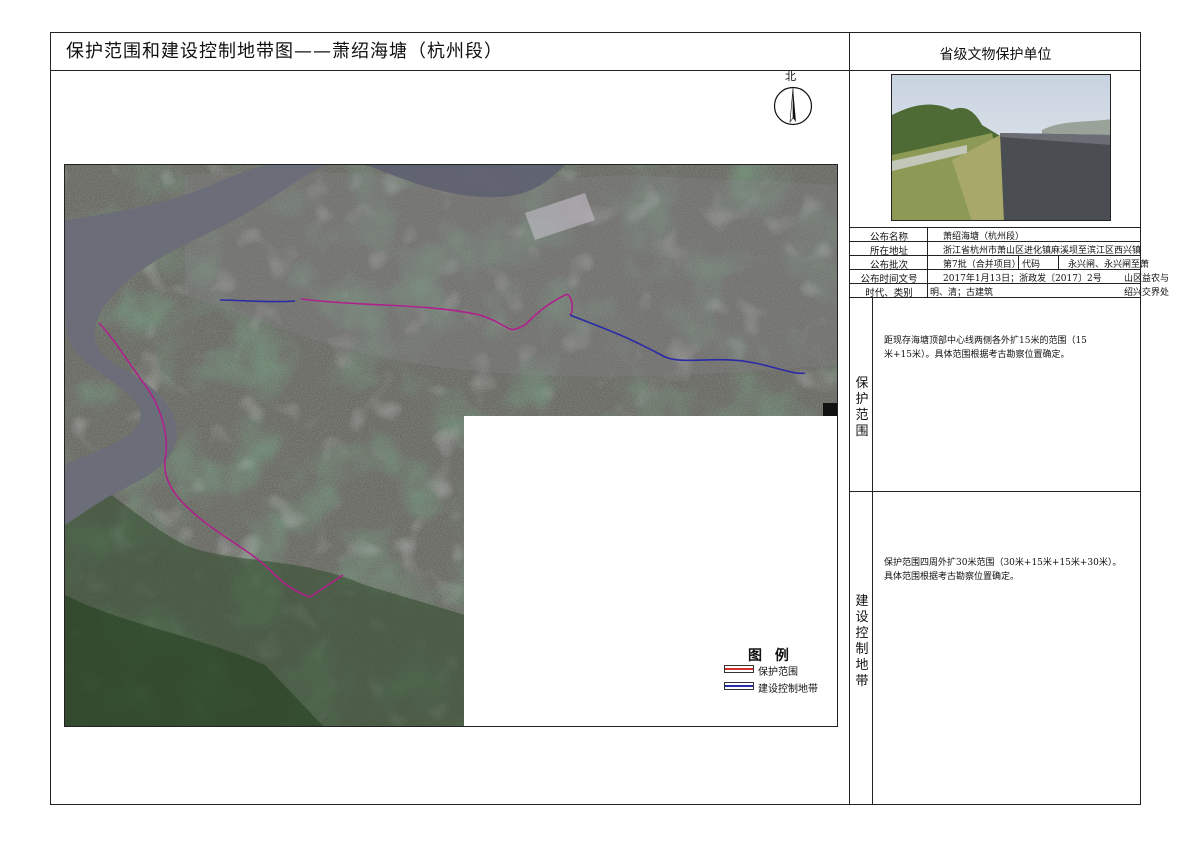 Image resolution: width=1191 pixels, height=842 pixels. I want to click on legend-title: 图 例, so click(770, 656).